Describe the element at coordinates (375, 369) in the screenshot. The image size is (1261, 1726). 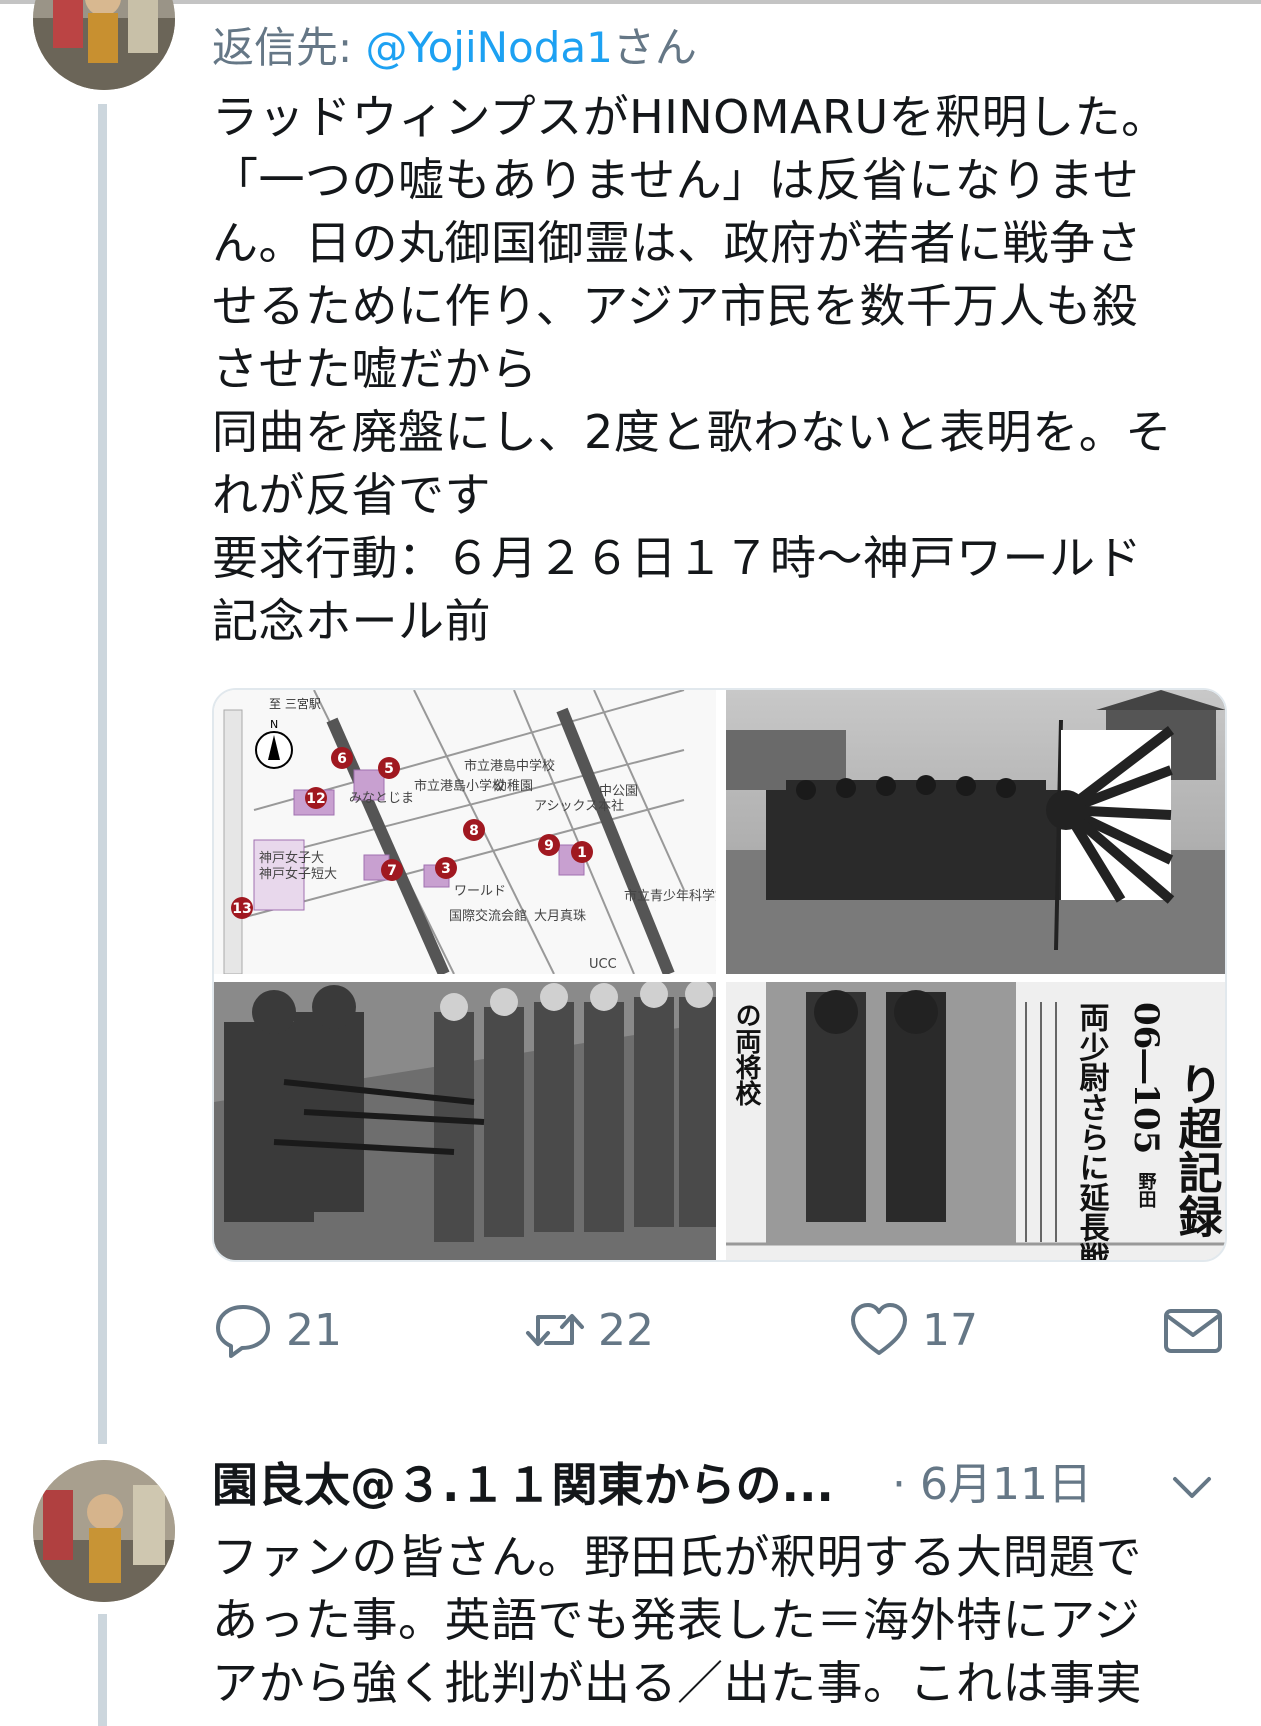
I see `tweet-line: させた嘘だから` at that location.